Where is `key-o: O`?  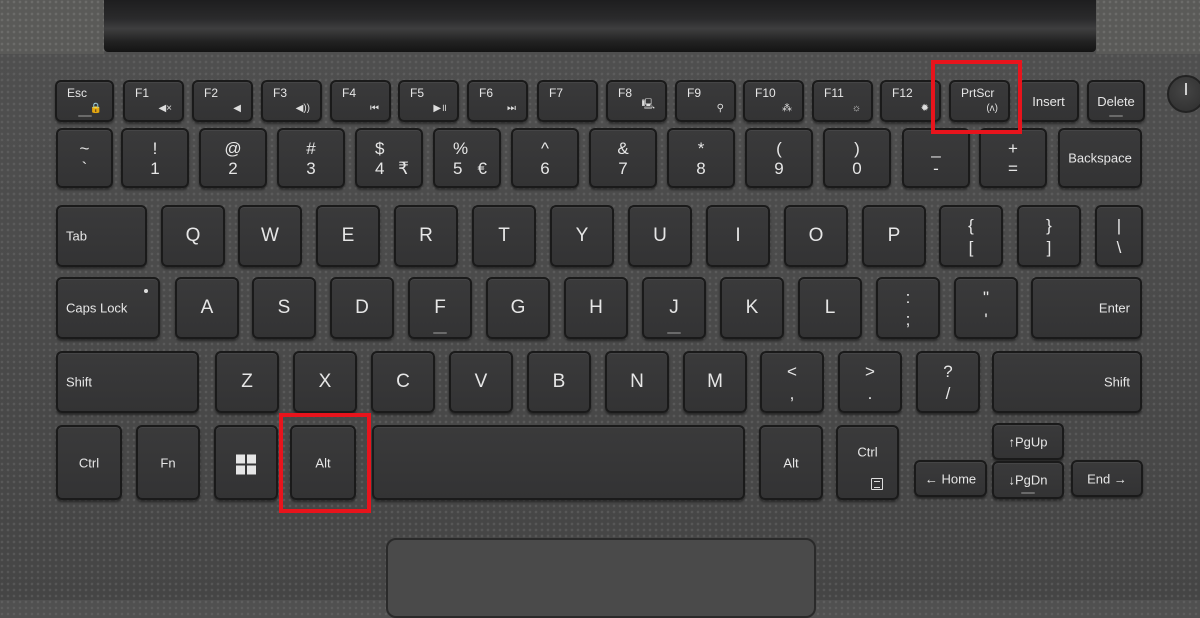
key-o: O is located at coordinates (816, 236).